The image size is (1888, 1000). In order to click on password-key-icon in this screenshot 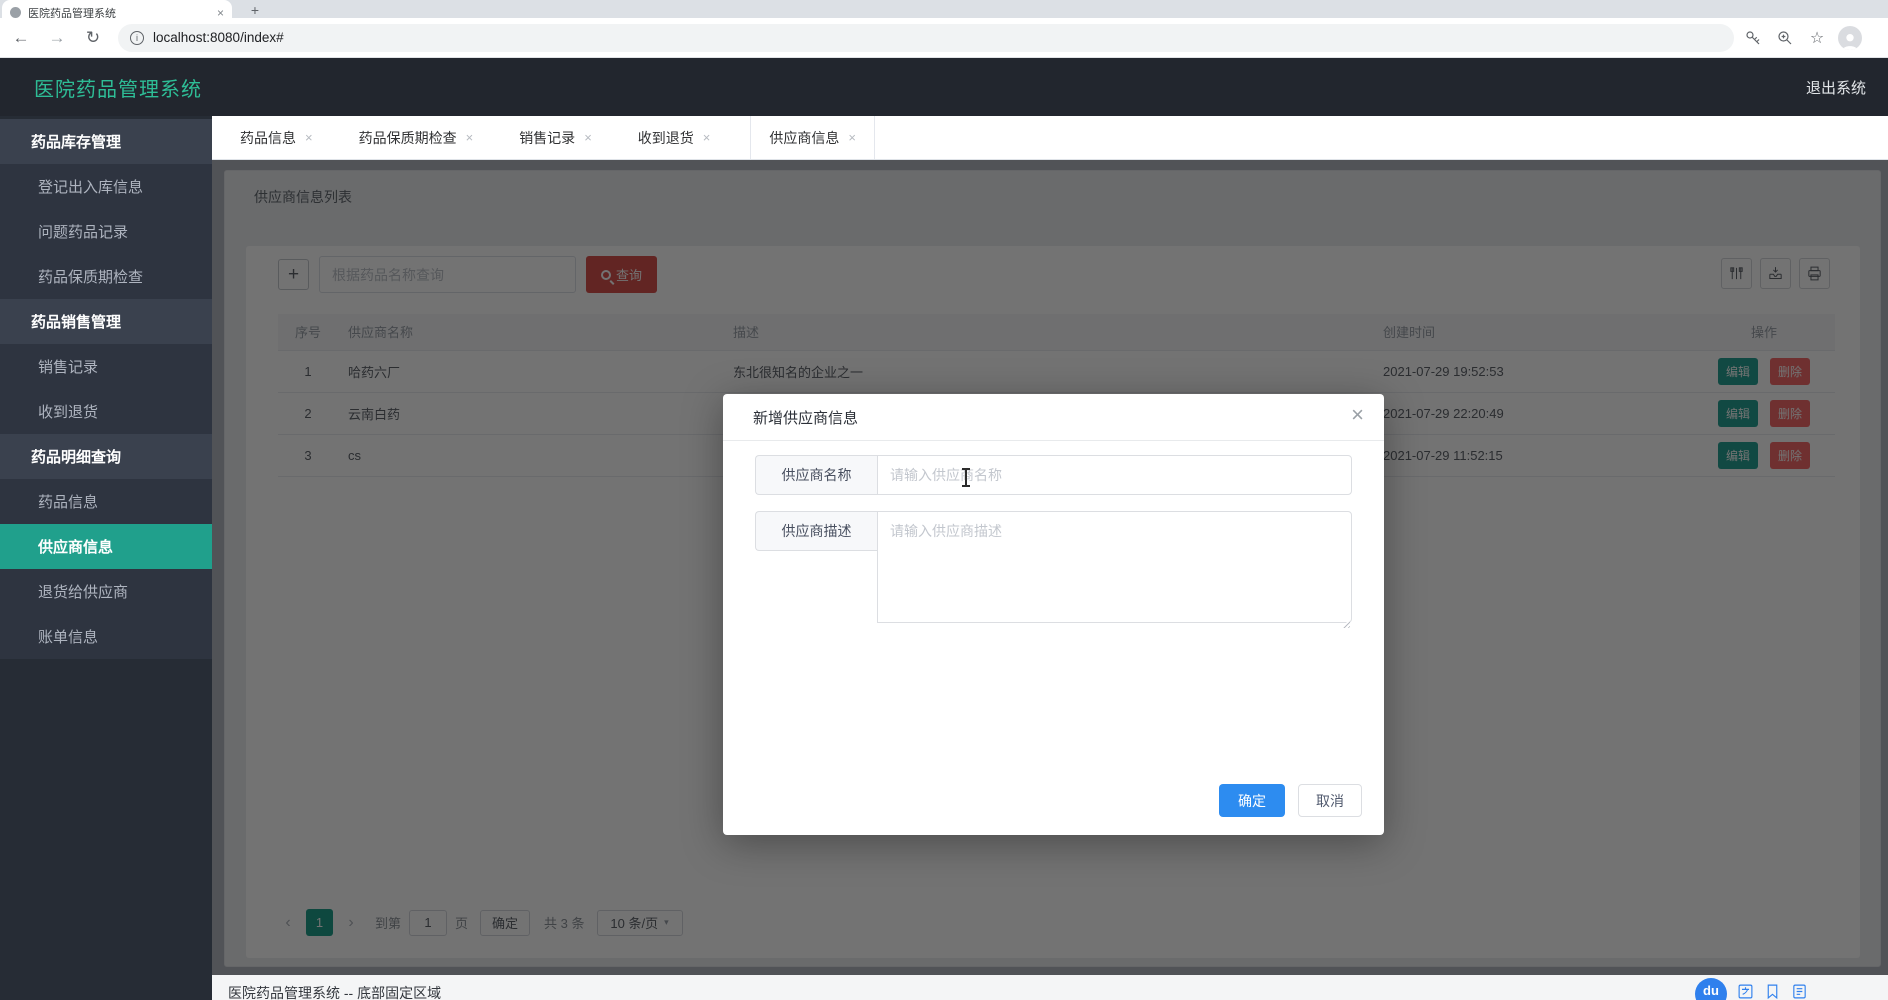, I will do `click(1753, 38)`.